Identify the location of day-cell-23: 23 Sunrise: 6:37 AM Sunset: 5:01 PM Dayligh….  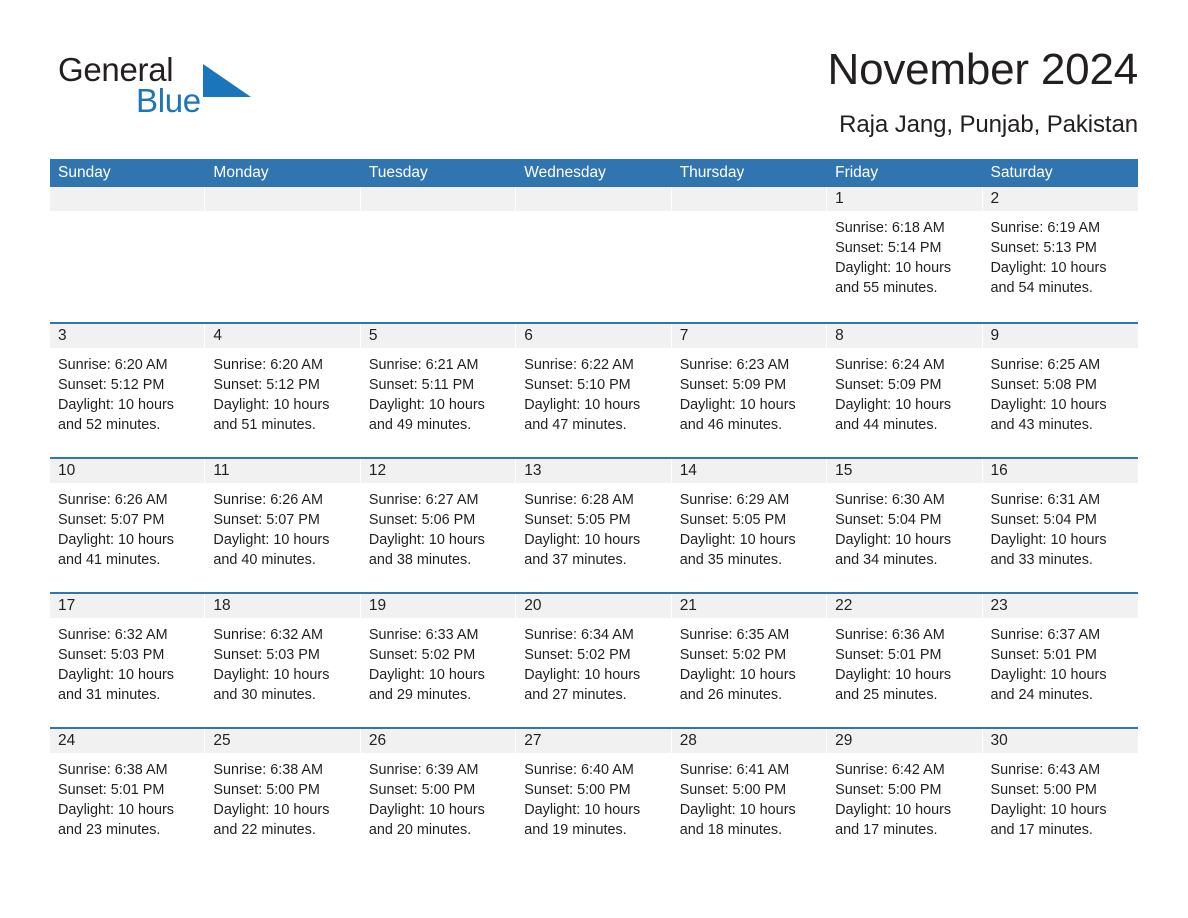
(1060, 660).